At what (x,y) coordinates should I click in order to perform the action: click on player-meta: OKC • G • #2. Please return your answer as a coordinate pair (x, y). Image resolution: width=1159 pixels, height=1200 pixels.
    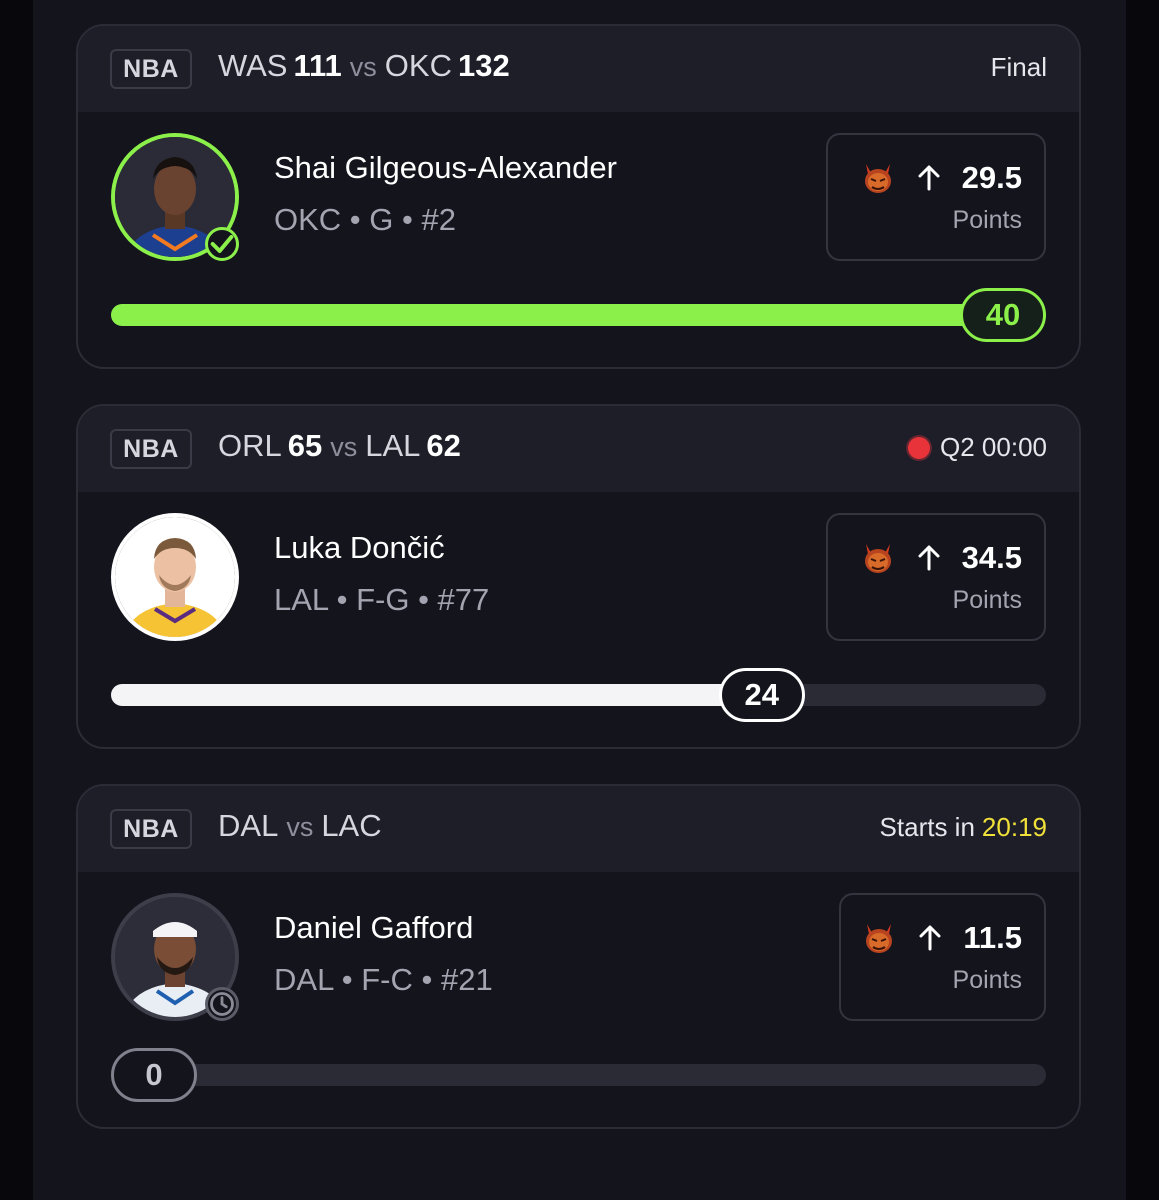
    Looking at the image, I should click on (365, 219).